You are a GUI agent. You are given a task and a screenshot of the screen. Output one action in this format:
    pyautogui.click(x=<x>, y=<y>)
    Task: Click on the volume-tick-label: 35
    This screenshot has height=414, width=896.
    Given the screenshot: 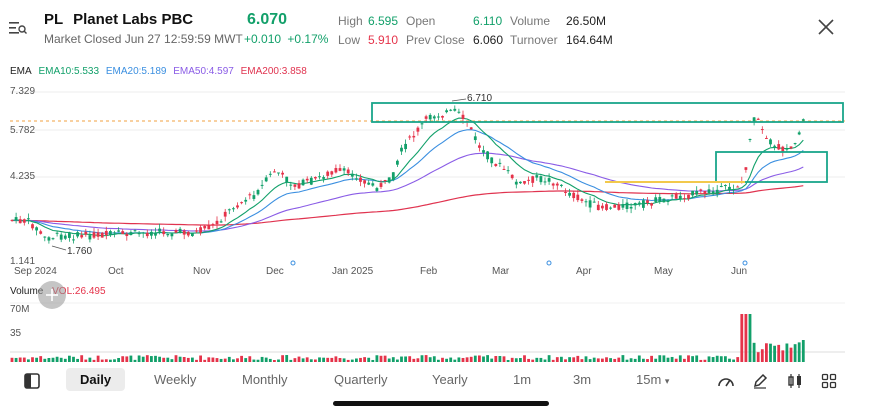 What is the action you would take?
    pyautogui.click(x=16, y=333)
    